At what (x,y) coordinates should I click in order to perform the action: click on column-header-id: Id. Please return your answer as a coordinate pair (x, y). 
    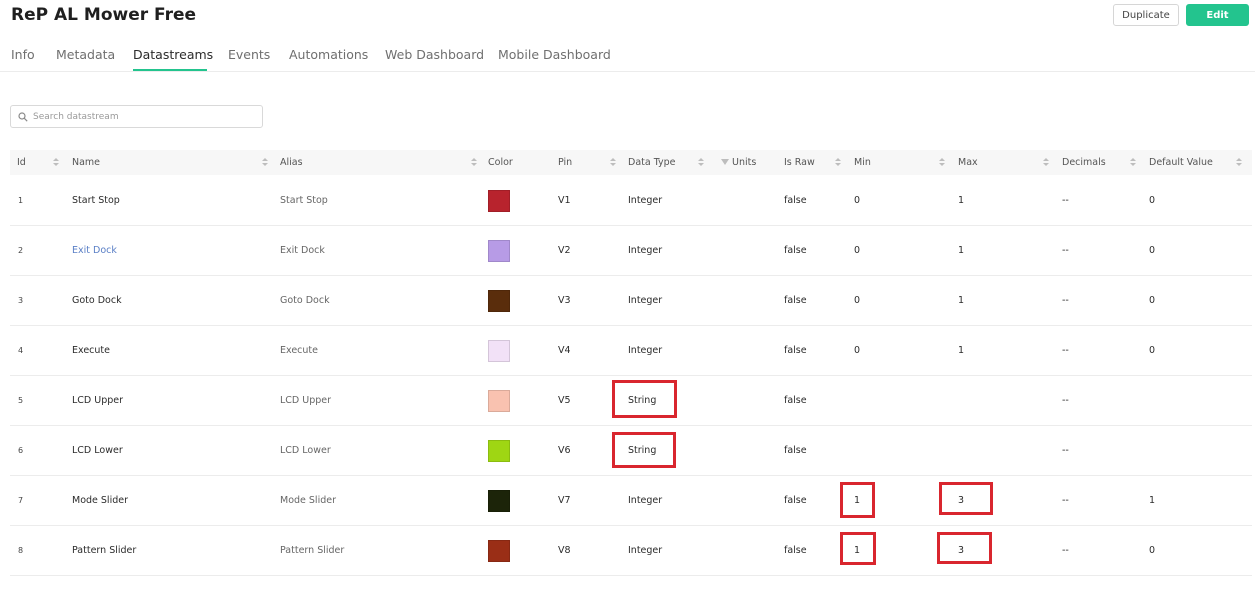
    Looking at the image, I should click on (21, 162).